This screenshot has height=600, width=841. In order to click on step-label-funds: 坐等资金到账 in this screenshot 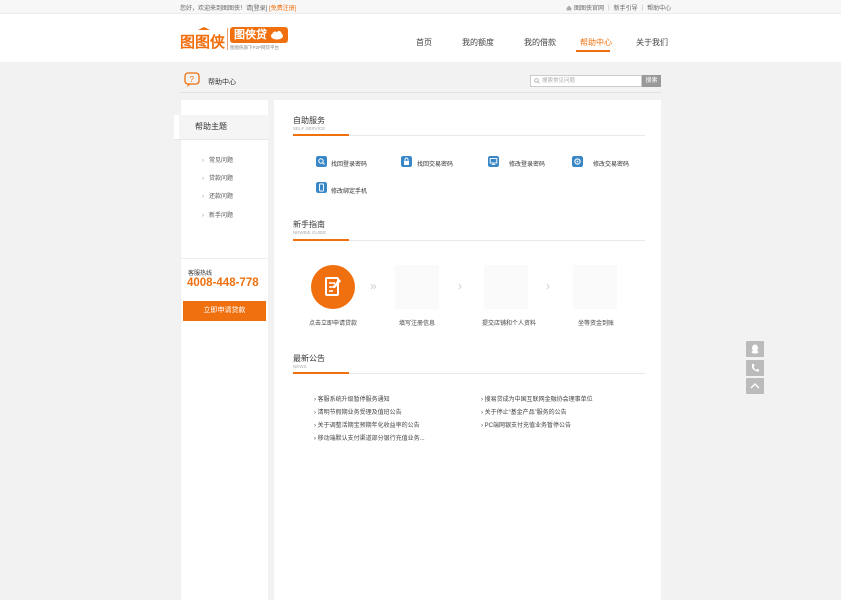, I will do `click(596, 324)`.